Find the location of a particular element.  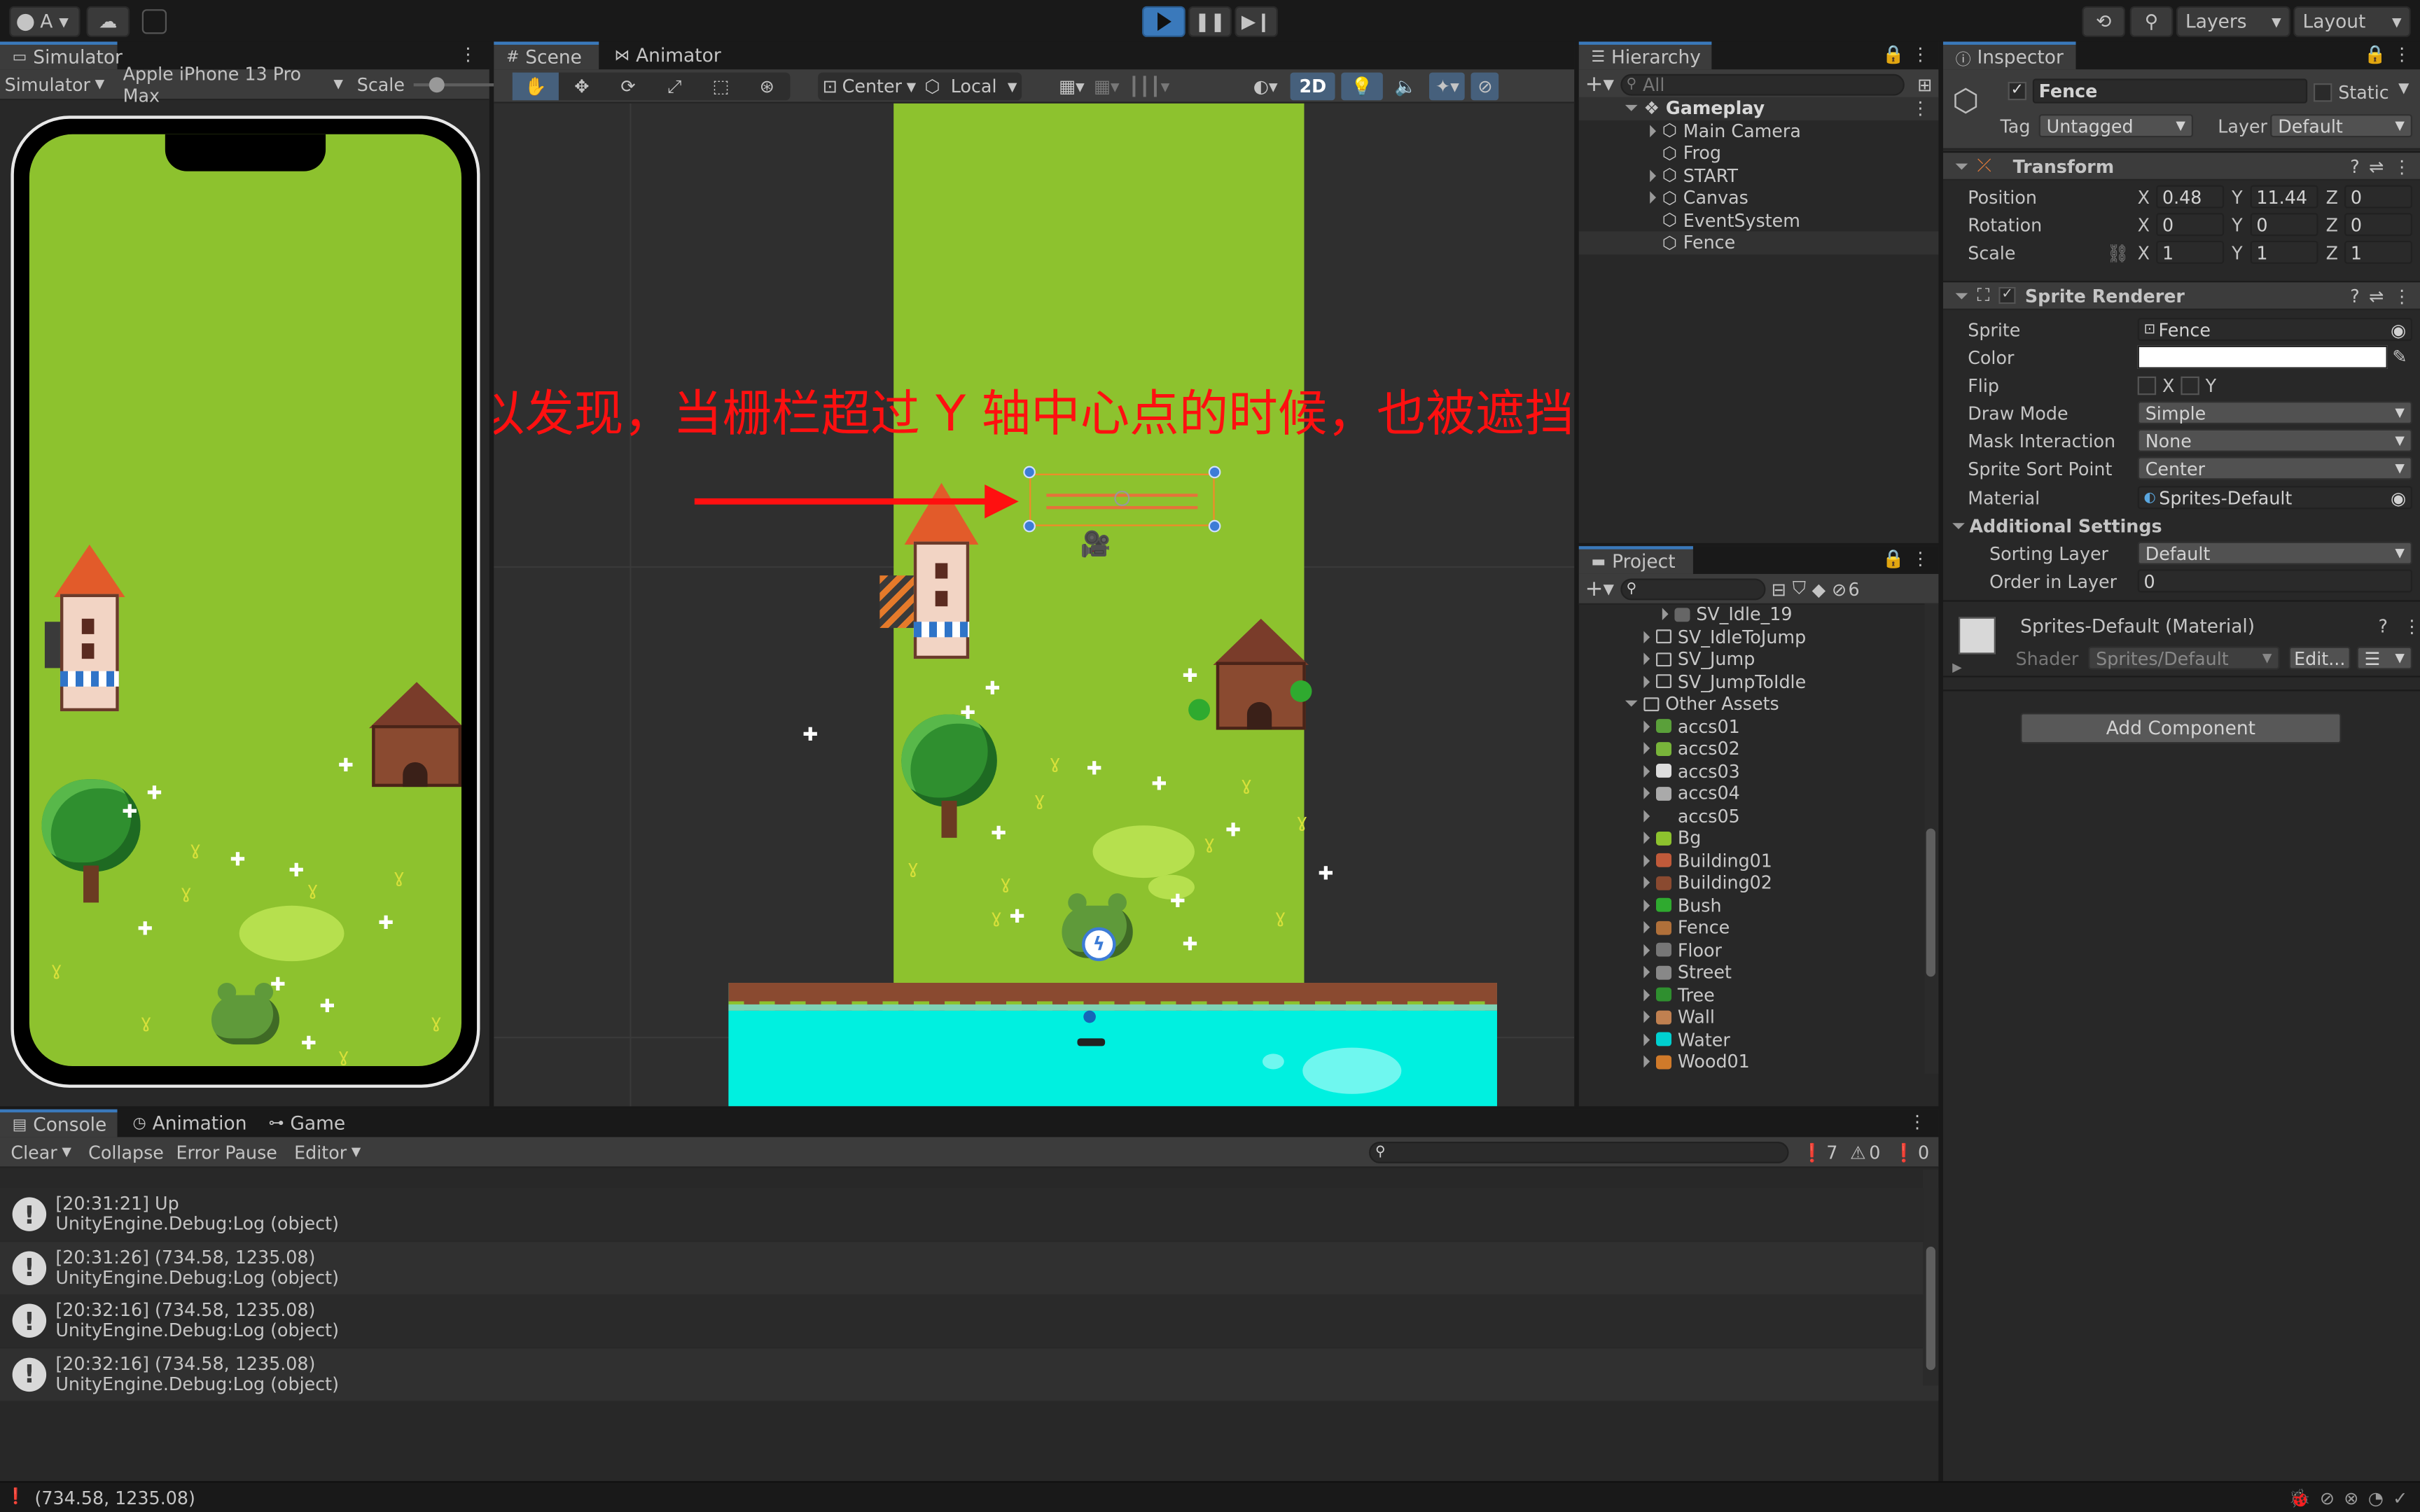

cache-icon: ⊗ is located at coordinates (2351, 1497).